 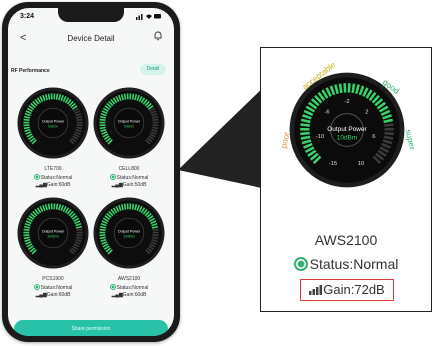 I want to click on scale-label: 2, so click(x=366, y=113).